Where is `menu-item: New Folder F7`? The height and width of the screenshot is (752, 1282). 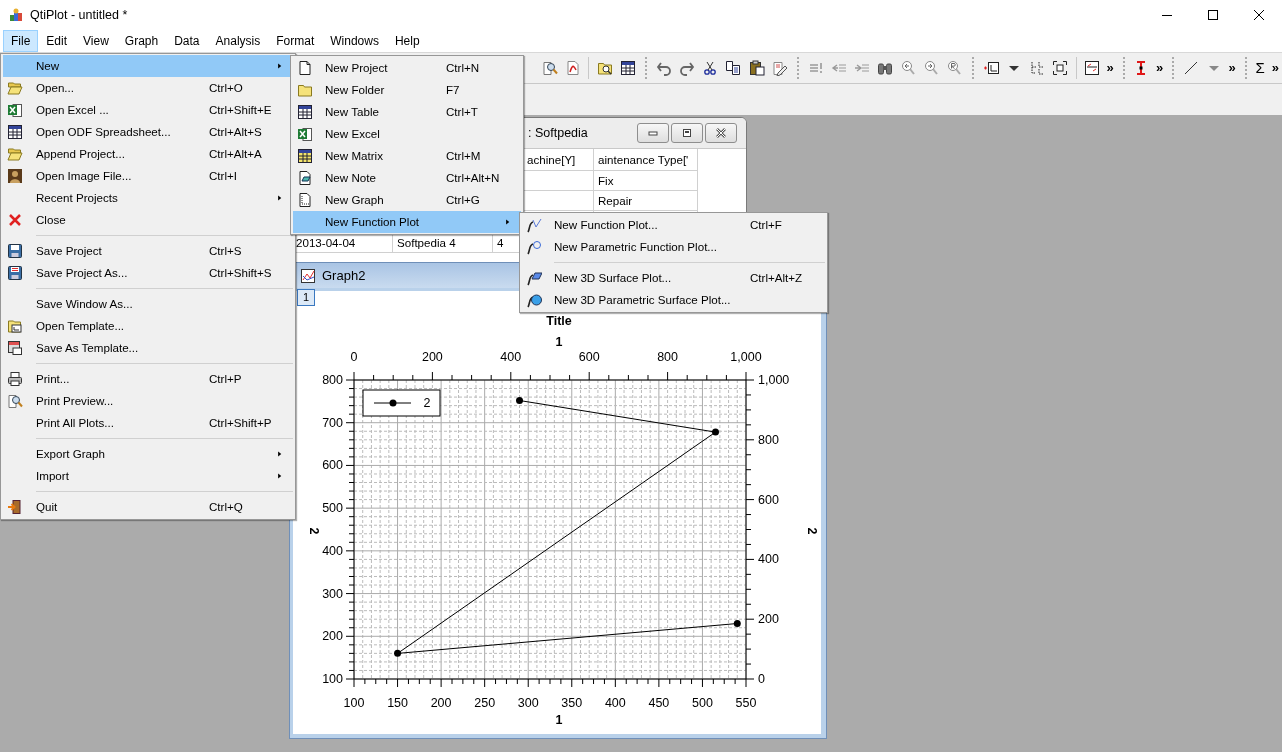
menu-item: New Folder F7 is located at coordinates (407, 90).